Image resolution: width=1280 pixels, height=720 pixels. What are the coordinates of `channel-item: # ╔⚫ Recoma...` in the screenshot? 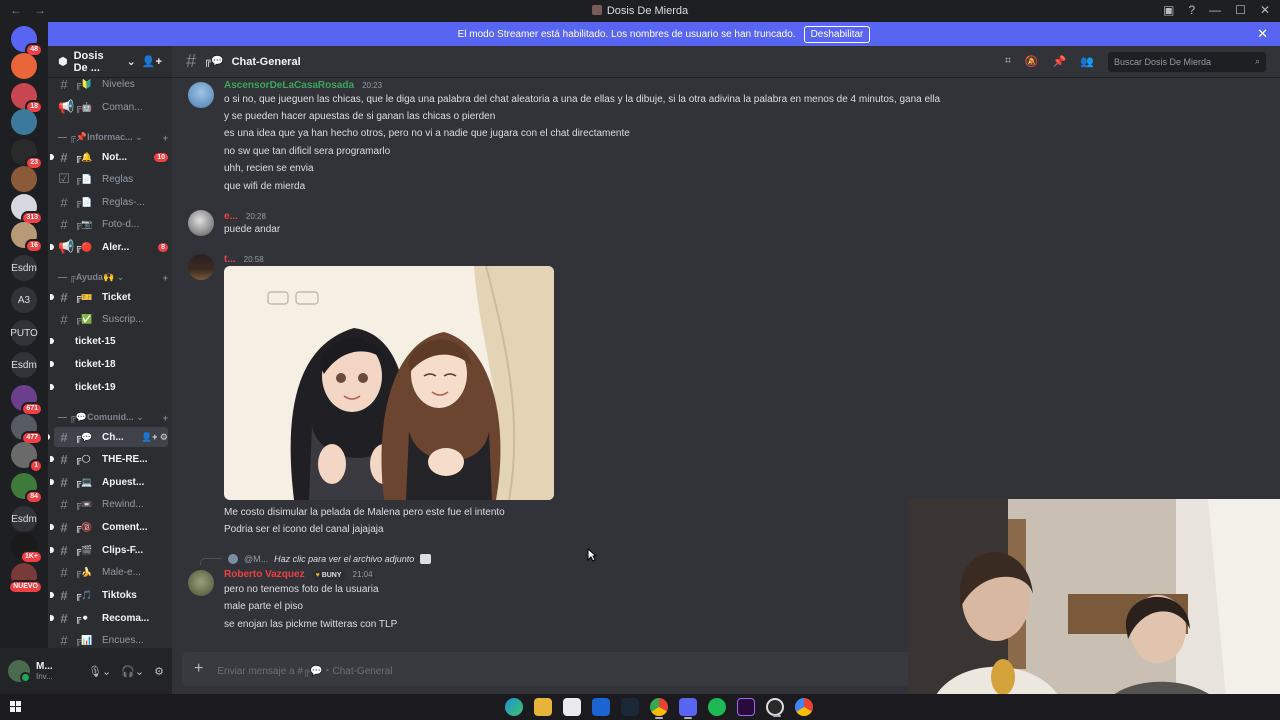 It's located at (109, 618).